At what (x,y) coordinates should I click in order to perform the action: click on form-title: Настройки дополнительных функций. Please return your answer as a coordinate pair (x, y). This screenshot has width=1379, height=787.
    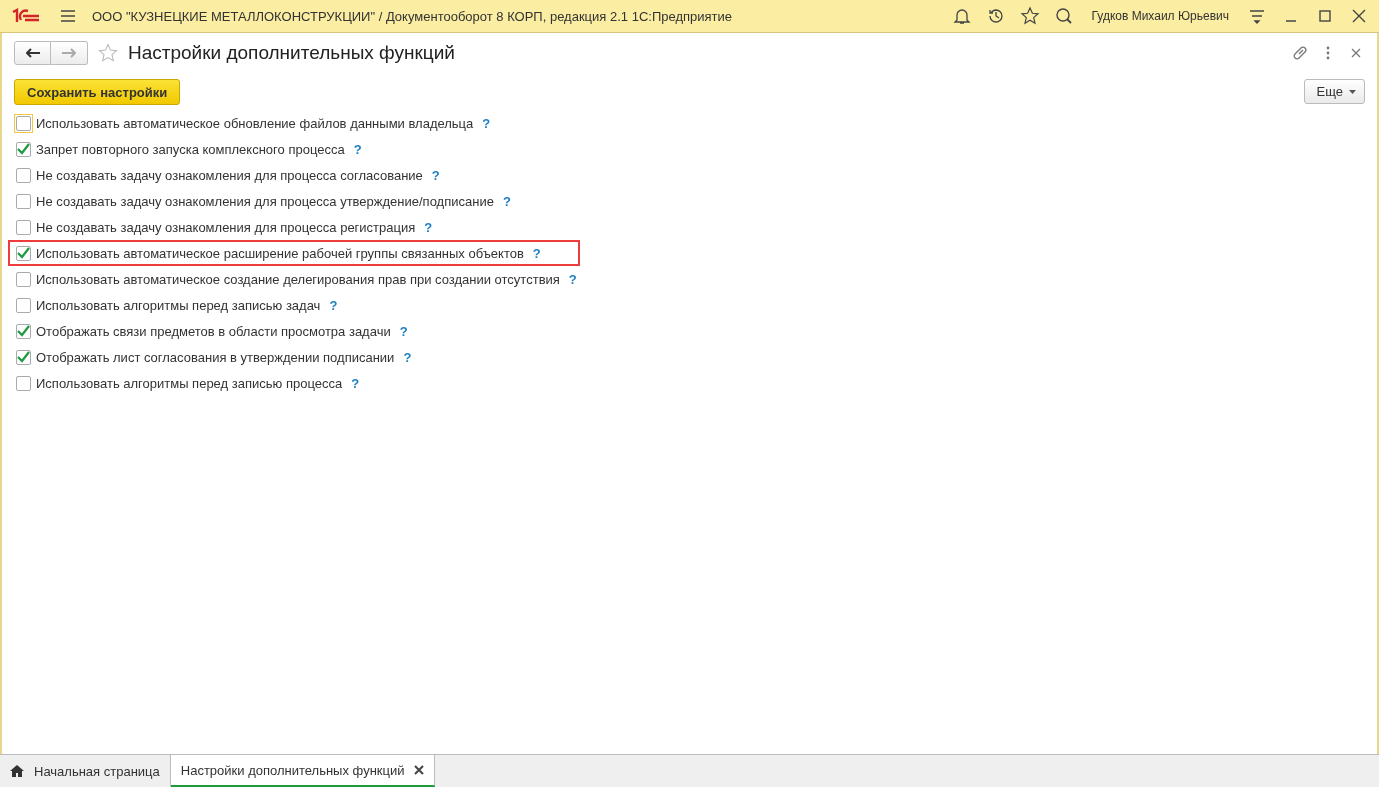
    Looking at the image, I should click on (292, 53).